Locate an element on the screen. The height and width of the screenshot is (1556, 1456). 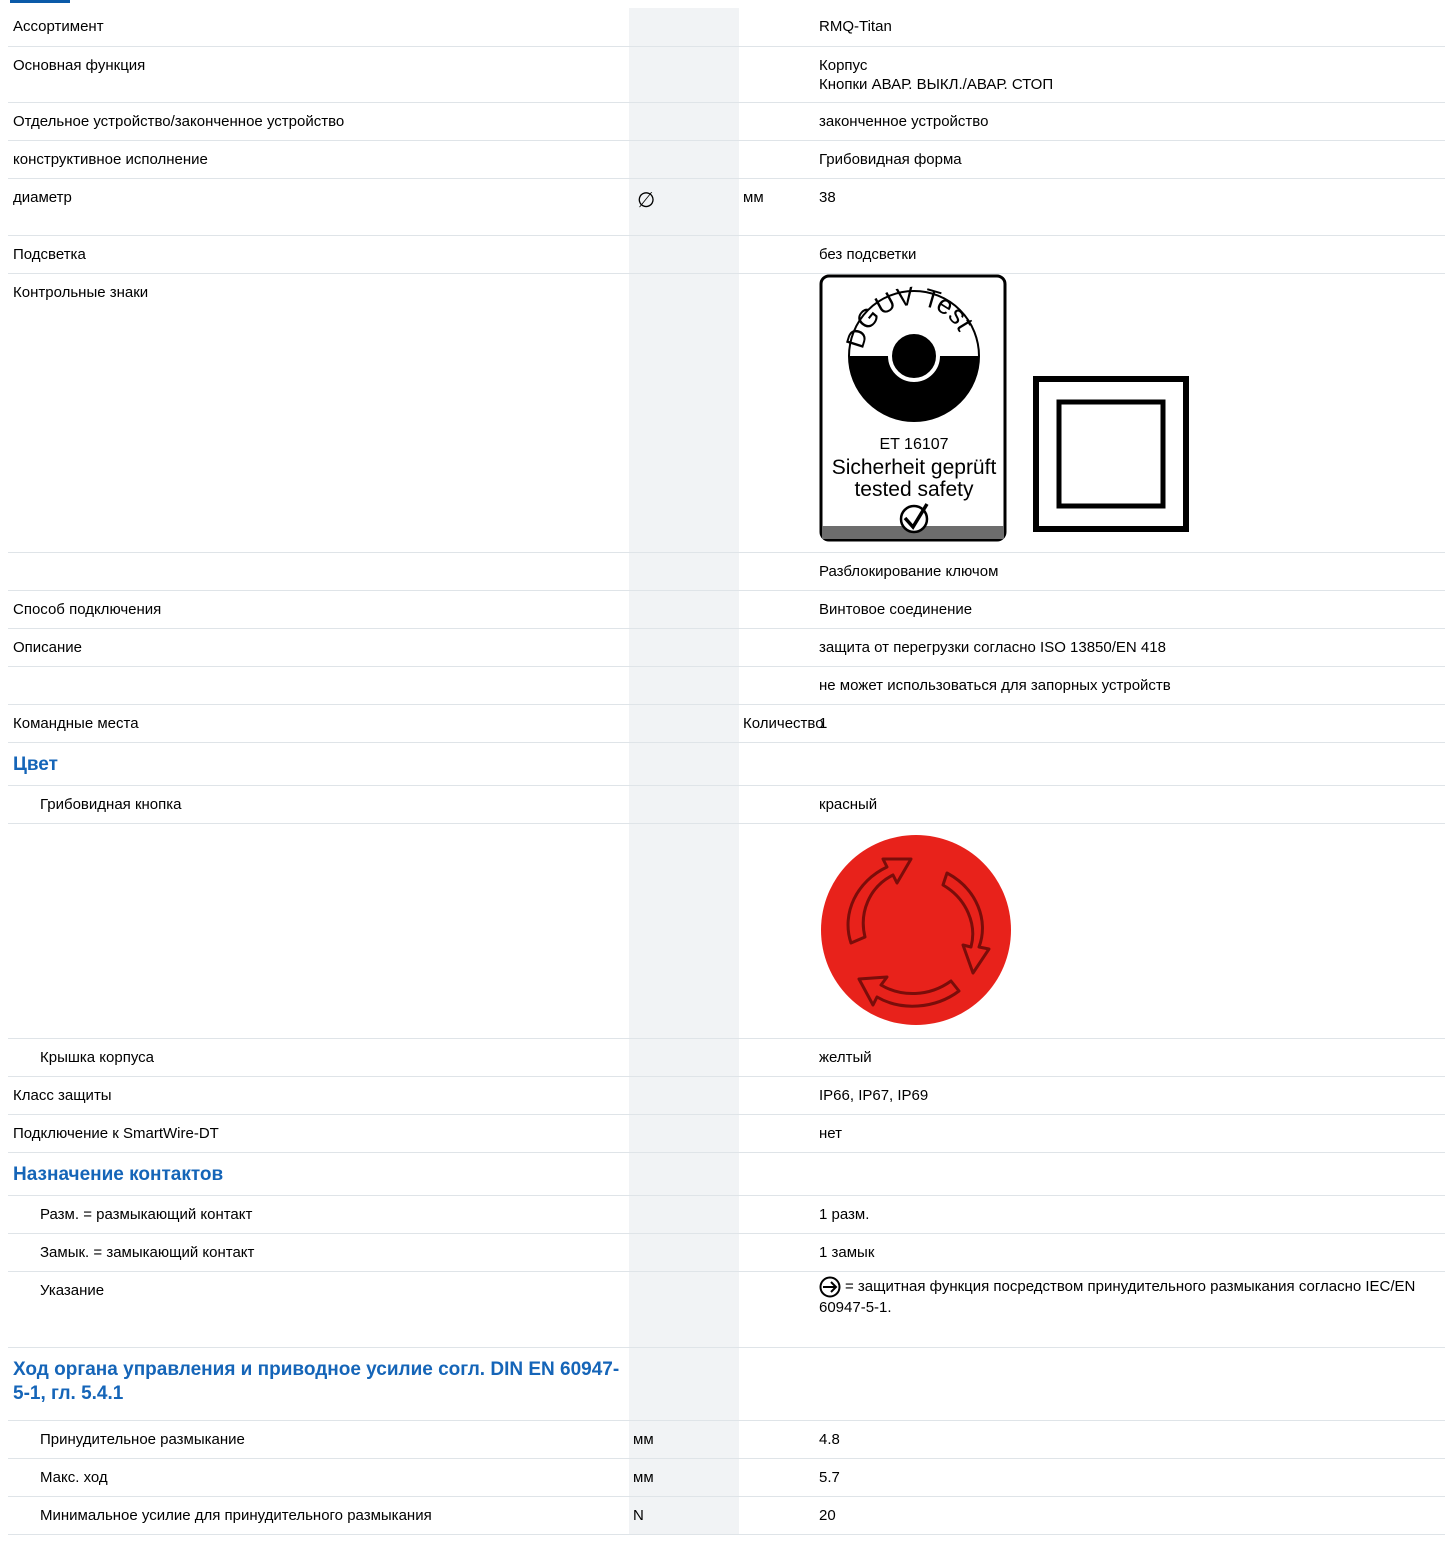
spec-row: Разблокирование ключом is located at coordinates (726, 571).